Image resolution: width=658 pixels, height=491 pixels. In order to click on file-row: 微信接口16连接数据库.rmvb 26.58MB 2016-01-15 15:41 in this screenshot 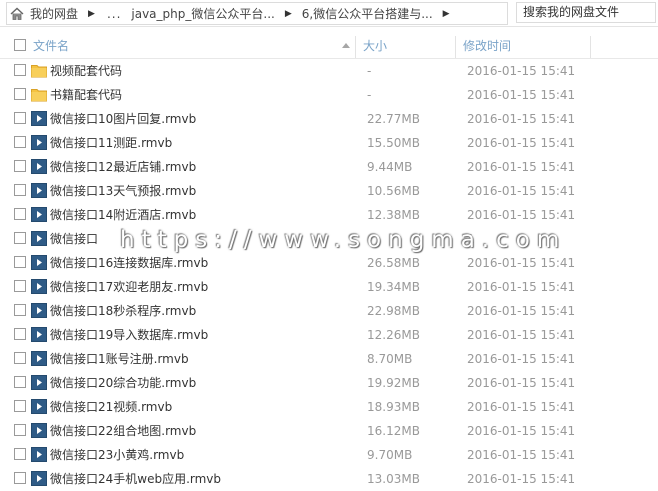, I will do `click(329, 263)`.